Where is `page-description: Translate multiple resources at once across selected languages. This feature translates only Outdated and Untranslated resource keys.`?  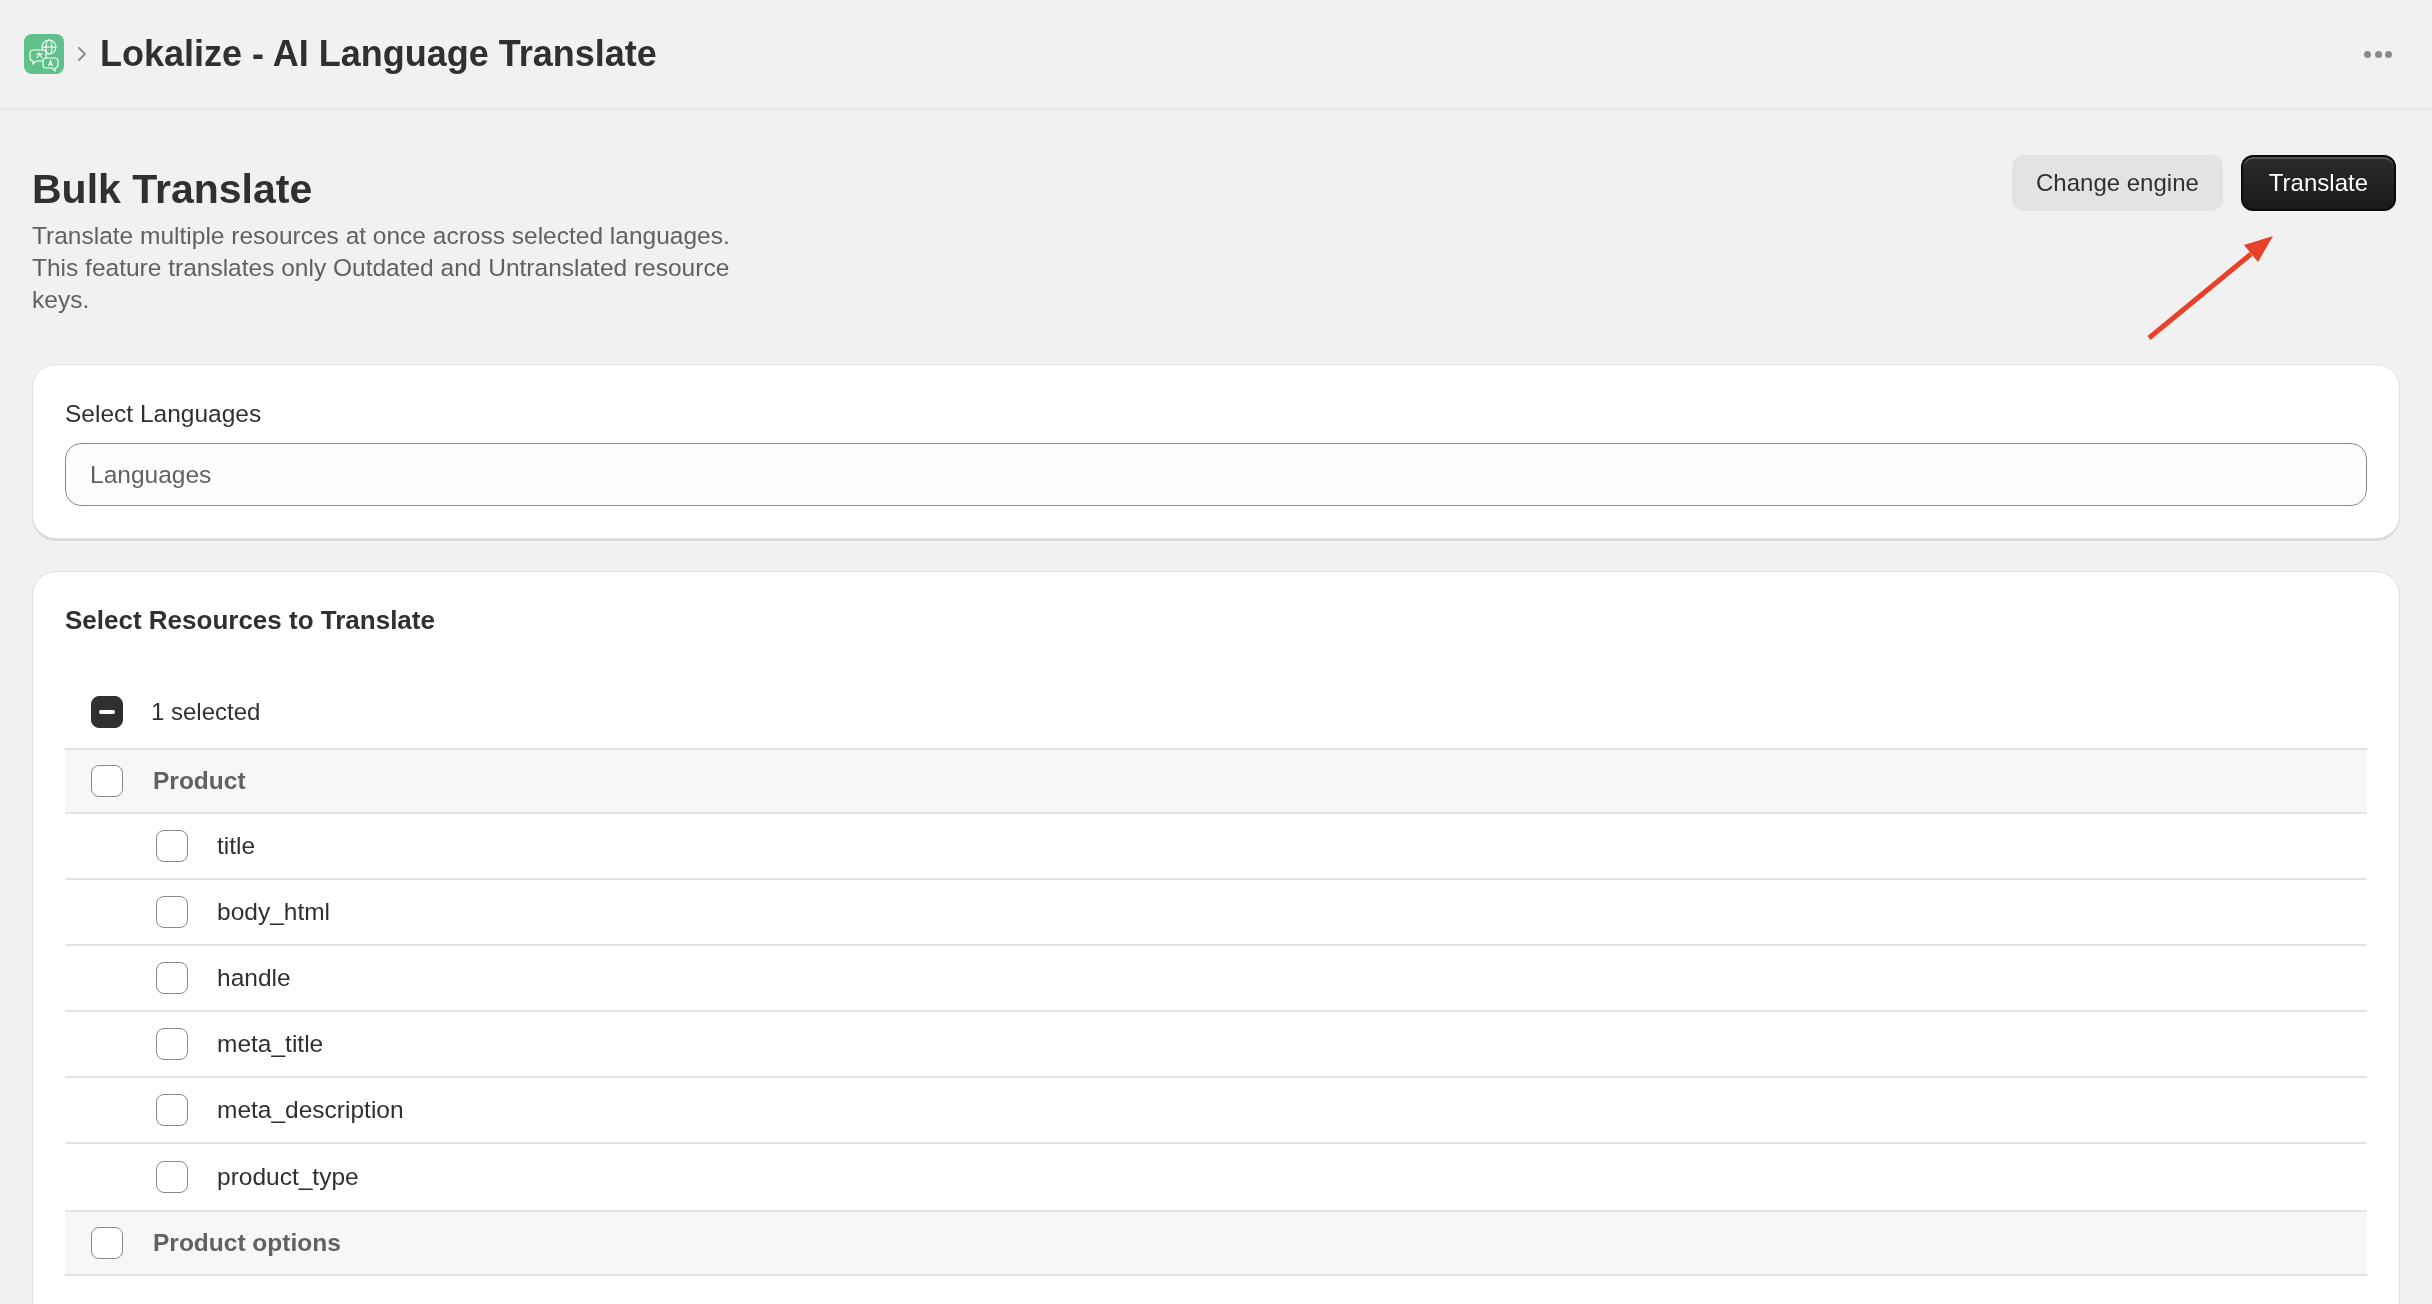
page-description: Translate multiple resources at once across selected languages. This feature translates only Outdated and Untranslated resource keys. is located at coordinates (381, 268).